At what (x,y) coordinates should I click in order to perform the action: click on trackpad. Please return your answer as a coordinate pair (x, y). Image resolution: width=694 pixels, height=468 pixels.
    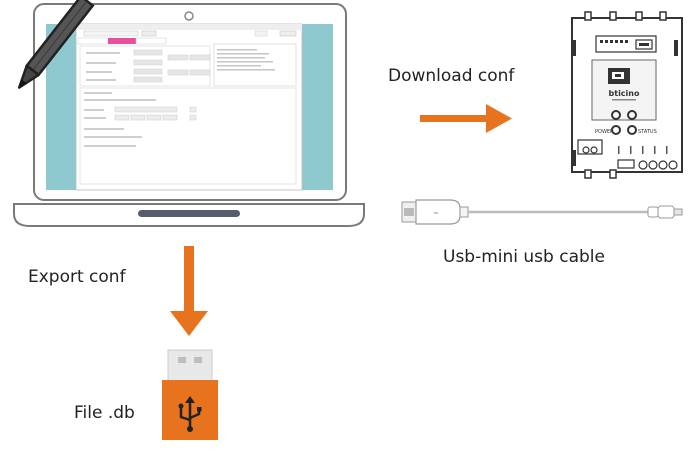
    Looking at the image, I should click on (189, 213).